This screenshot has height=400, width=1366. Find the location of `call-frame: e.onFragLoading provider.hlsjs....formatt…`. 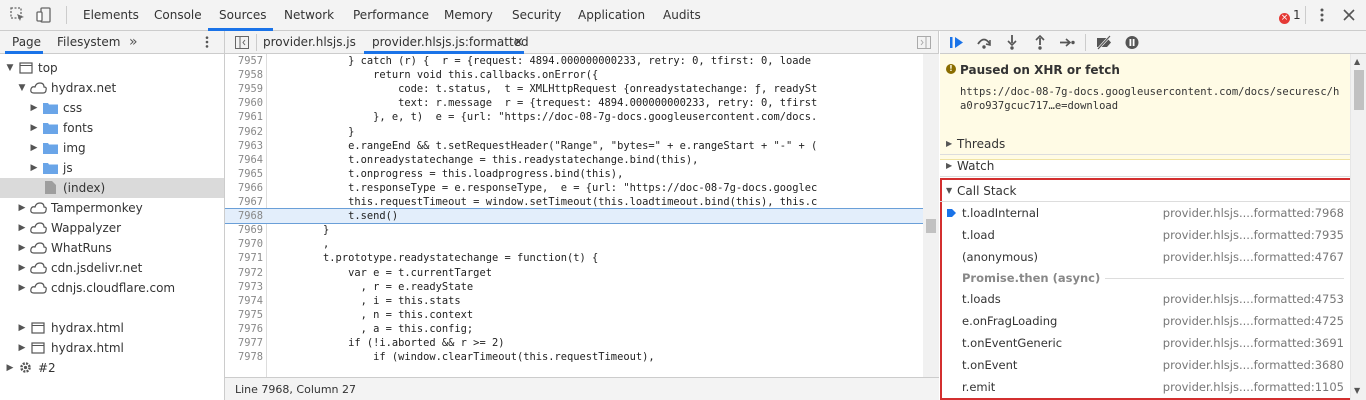

call-frame: e.onFragLoading provider.hlsjs....formatt… is located at coordinates (1147, 321).